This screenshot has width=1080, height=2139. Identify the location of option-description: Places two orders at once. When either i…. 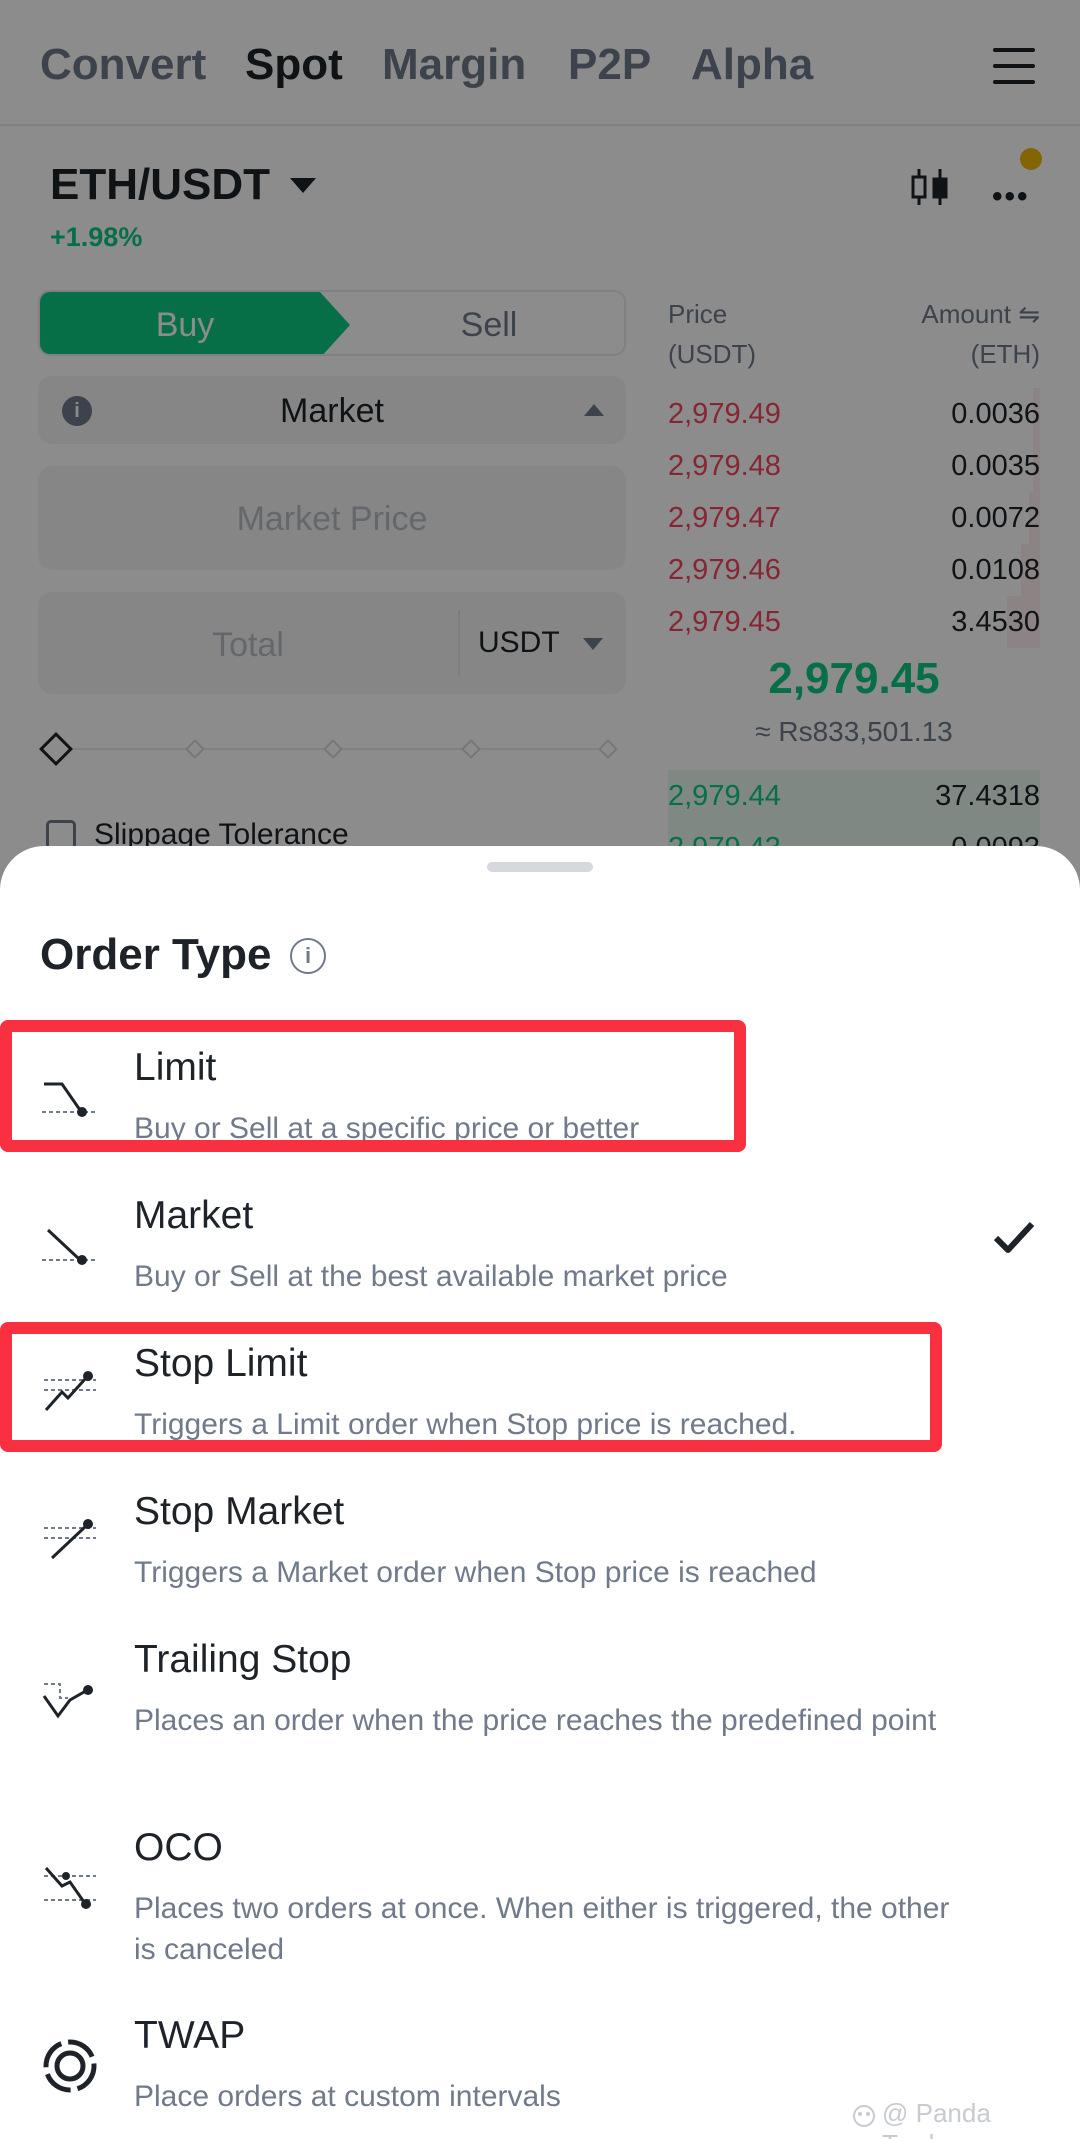
(542, 1929).